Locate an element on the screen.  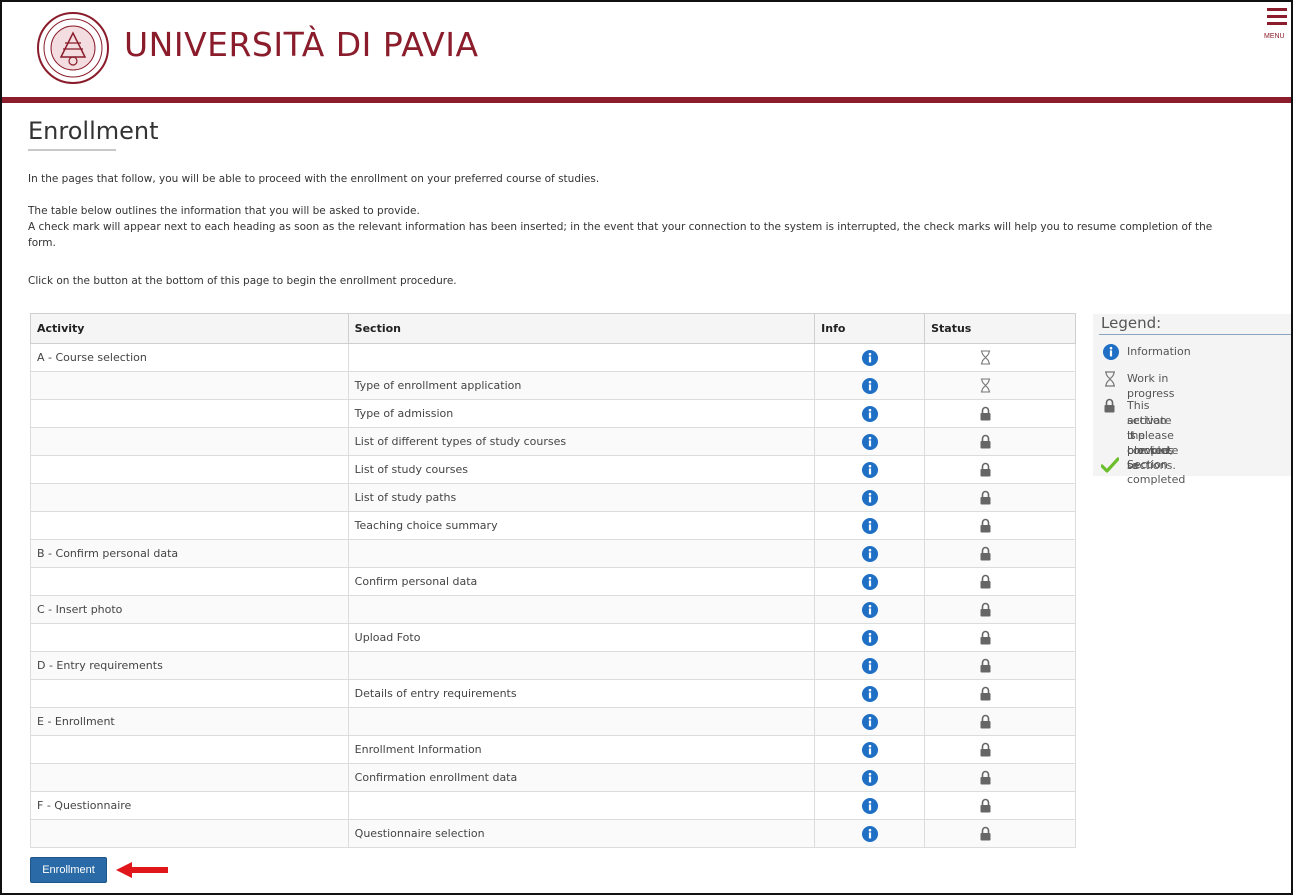
site-header: UNIVERSITÀ DI PAVIA MENU is located at coordinates (646, 49).